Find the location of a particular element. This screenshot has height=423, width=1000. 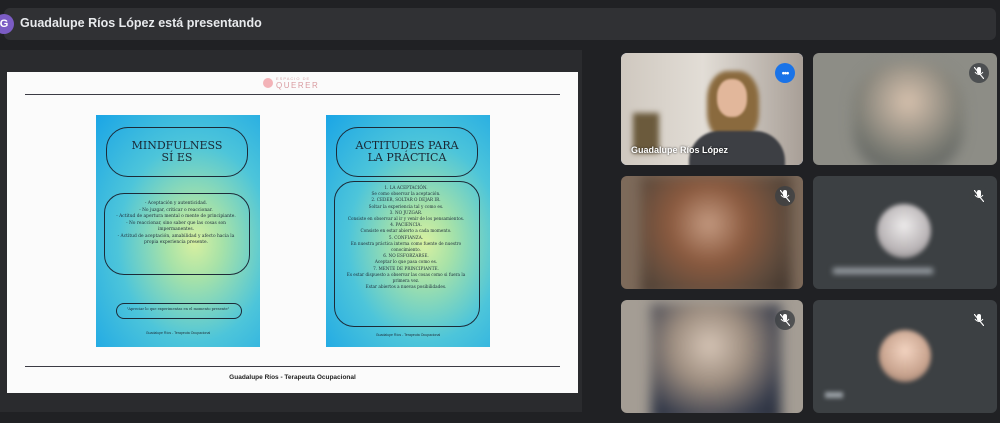

logo-name: QUERER is located at coordinates (298, 85).